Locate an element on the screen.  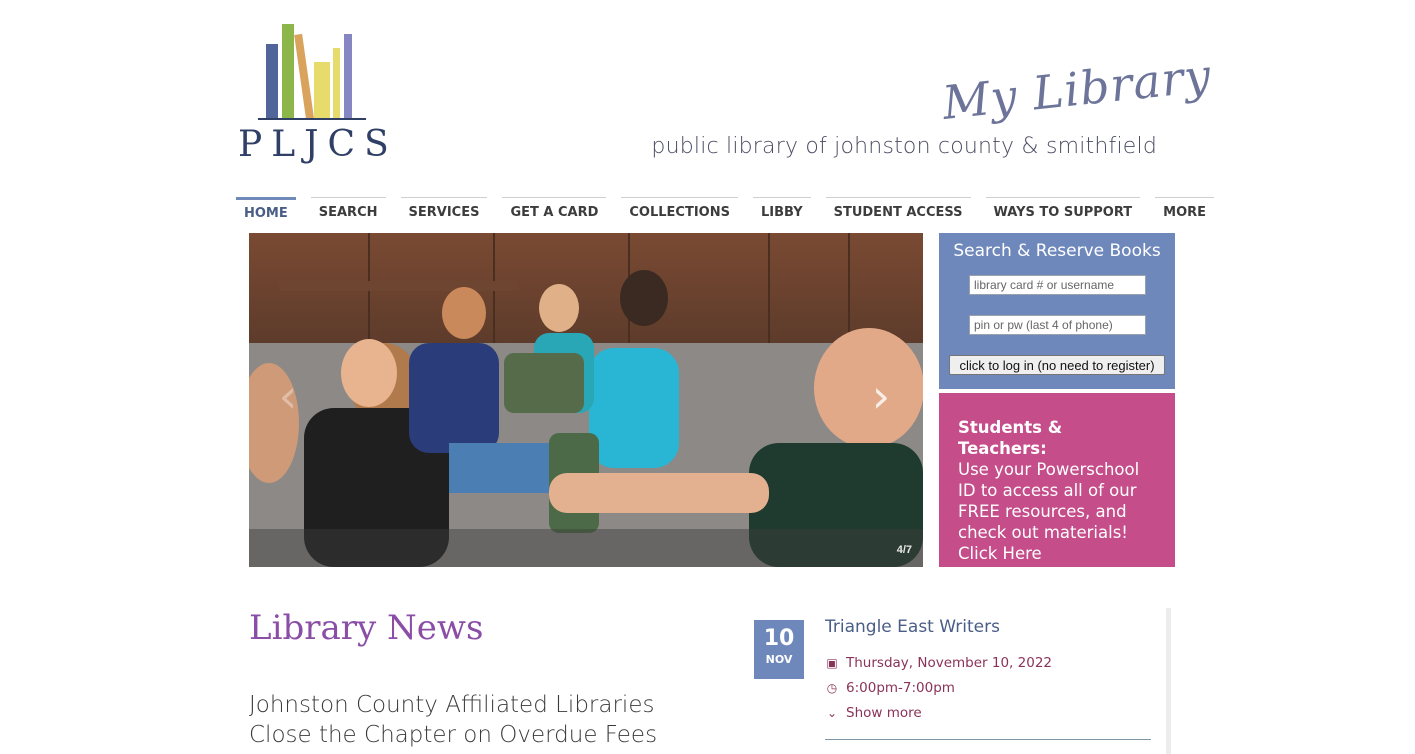
event-date-badge: 10 NOV is located at coordinates (779, 649).